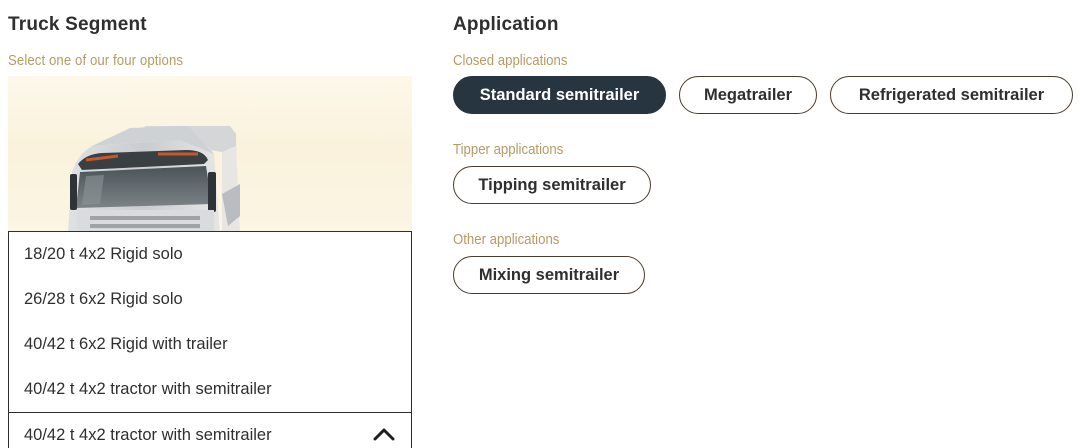 The width and height of the screenshot is (1080, 448). I want to click on selected-value: 40/42 t 4x2 tractor with semitrailer, so click(148, 435).